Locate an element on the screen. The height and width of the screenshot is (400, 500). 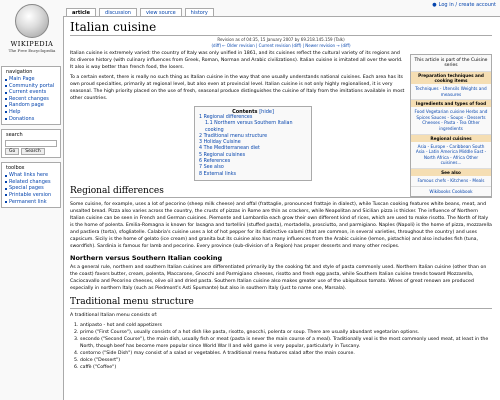
navbox-section-body: Famous chefs - Kitchens - Meals is located at coordinates (451, 181).